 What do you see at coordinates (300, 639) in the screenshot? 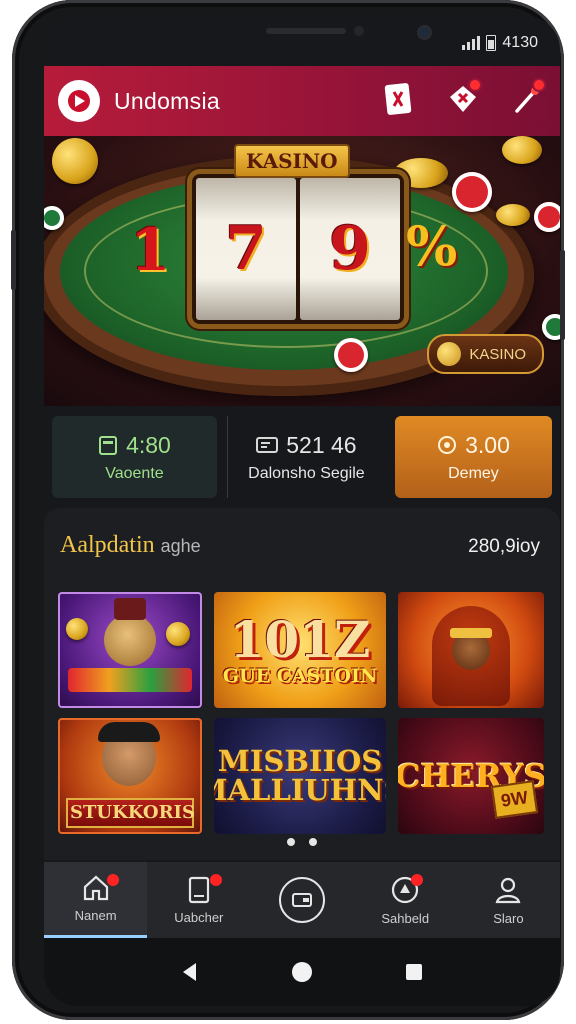
I see `game-title: 101Z` at bounding box center [300, 639].